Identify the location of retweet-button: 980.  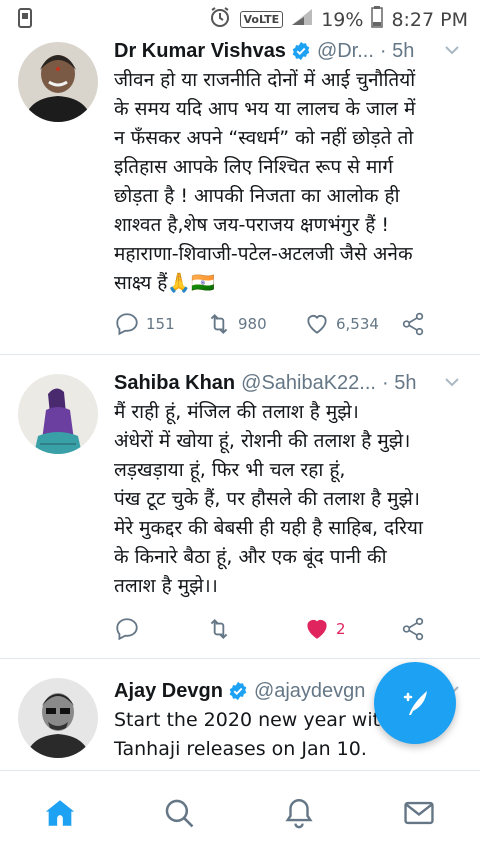
(236, 324).